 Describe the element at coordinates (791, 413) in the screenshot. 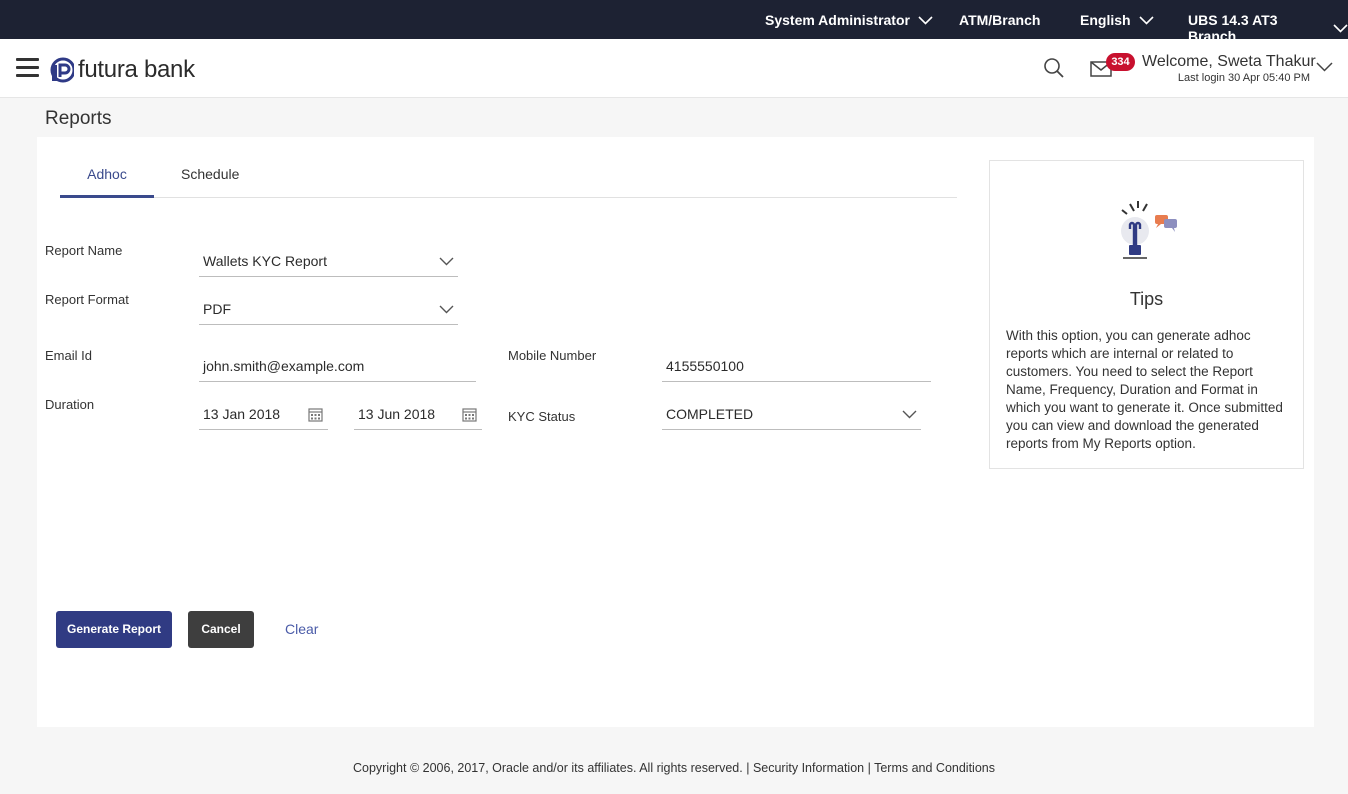

I see `kyc-status-select: COMPLETED` at that location.